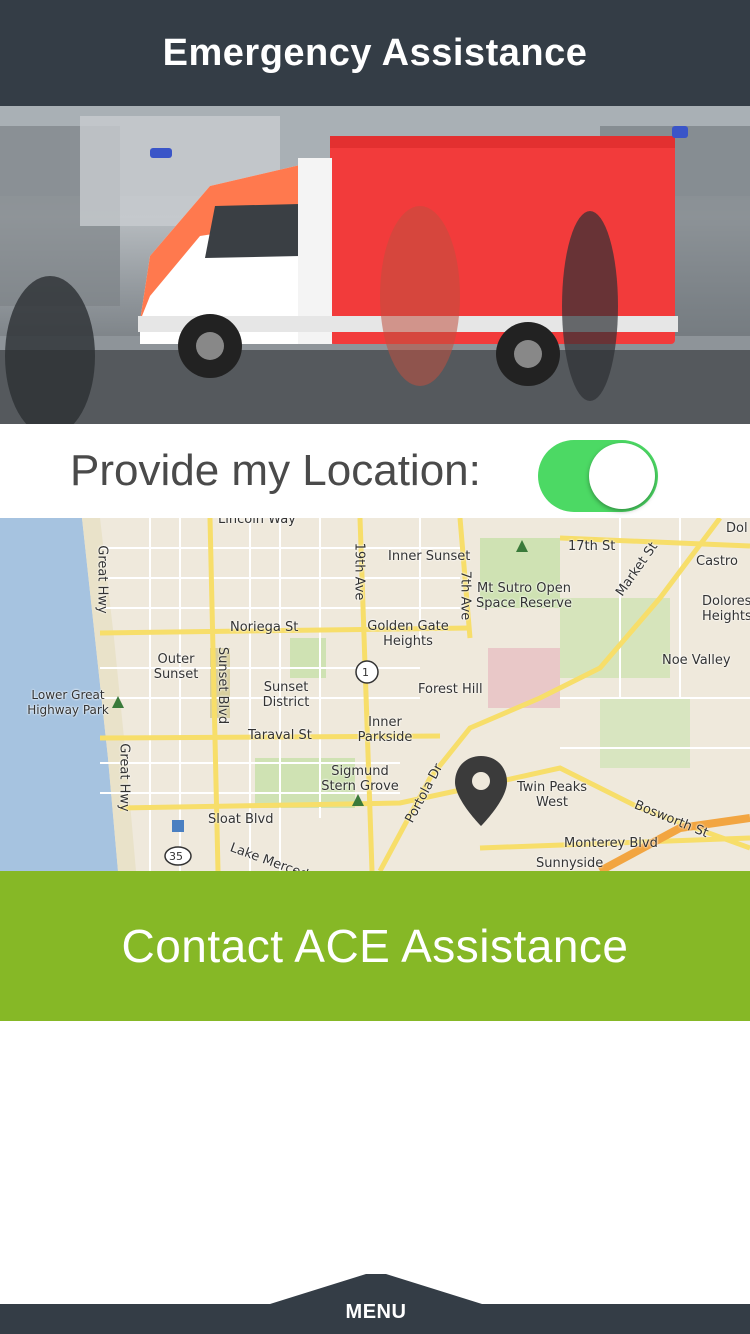  What do you see at coordinates (737, 528) in the screenshot?
I see `map-label: Dol` at bounding box center [737, 528].